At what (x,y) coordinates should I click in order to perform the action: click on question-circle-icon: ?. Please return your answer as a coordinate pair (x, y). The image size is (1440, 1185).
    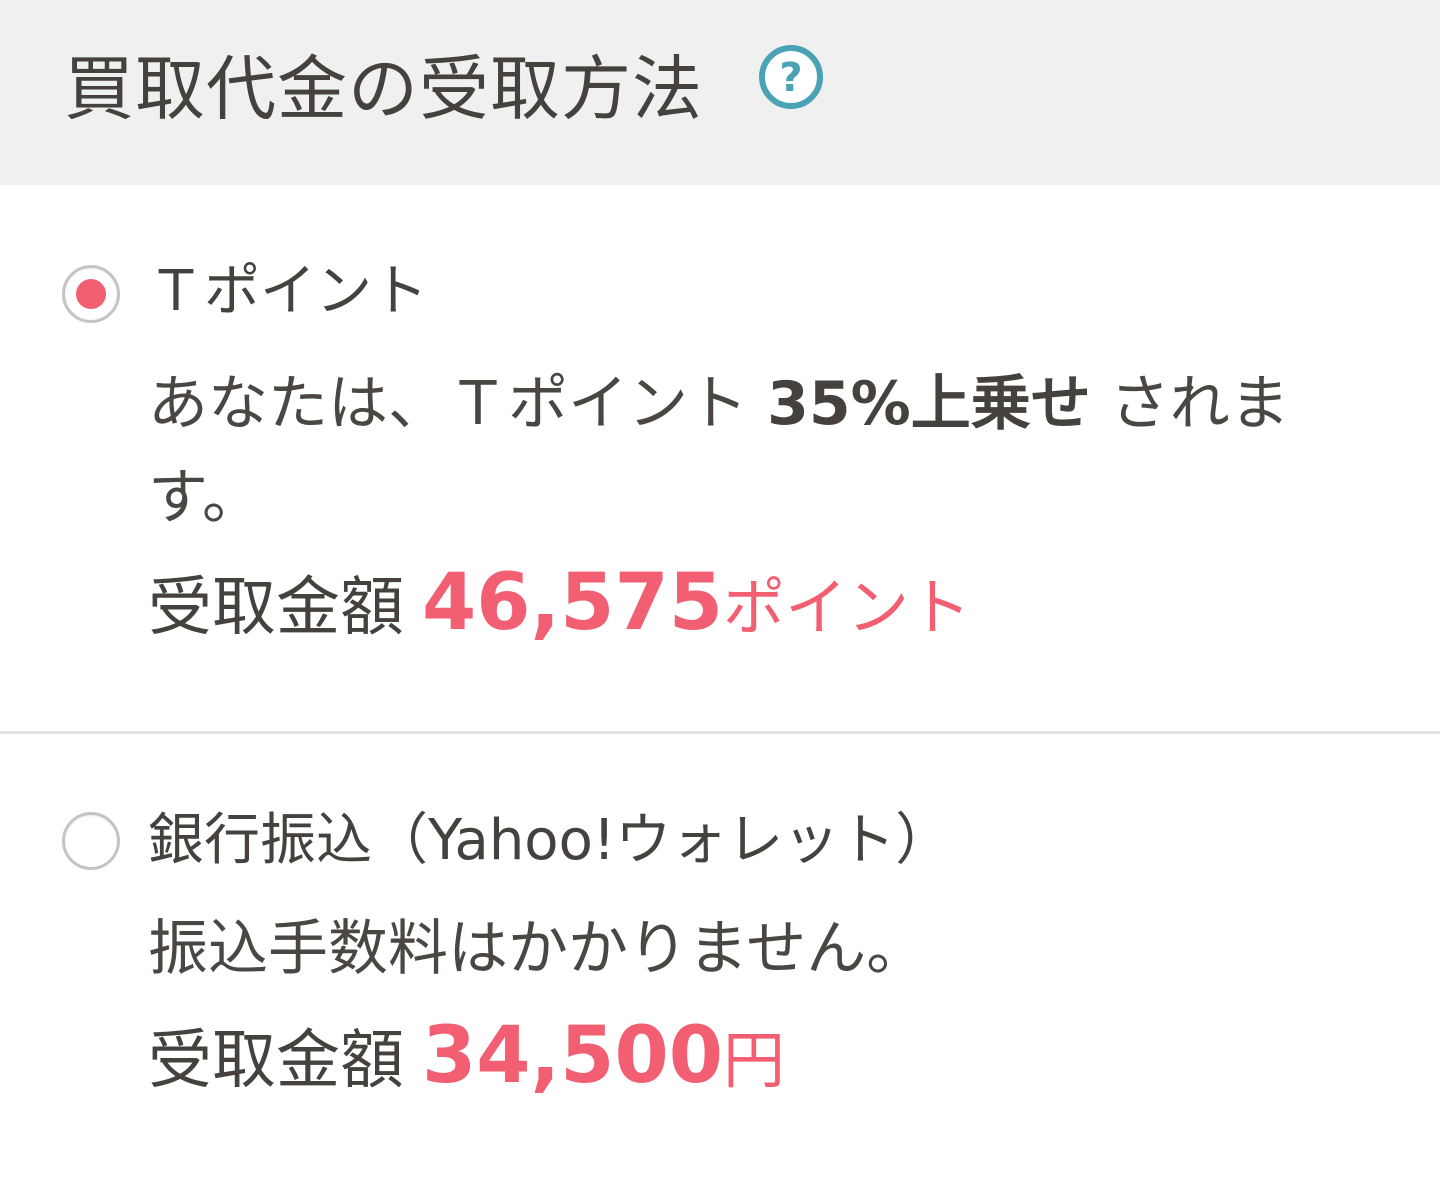
    Looking at the image, I should click on (791, 77).